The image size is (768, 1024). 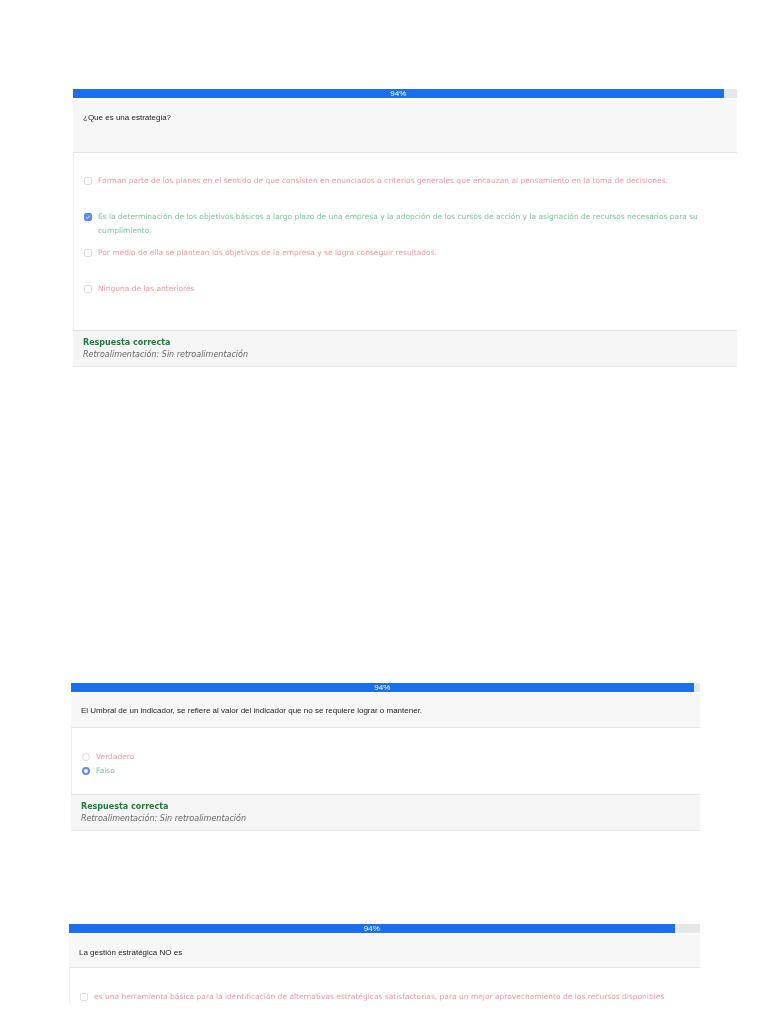 What do you see at coordinates (127, 117) in the screenshot?
I see `question-text: ¿Que es una estrategia?` at bounding box center [127, 117].